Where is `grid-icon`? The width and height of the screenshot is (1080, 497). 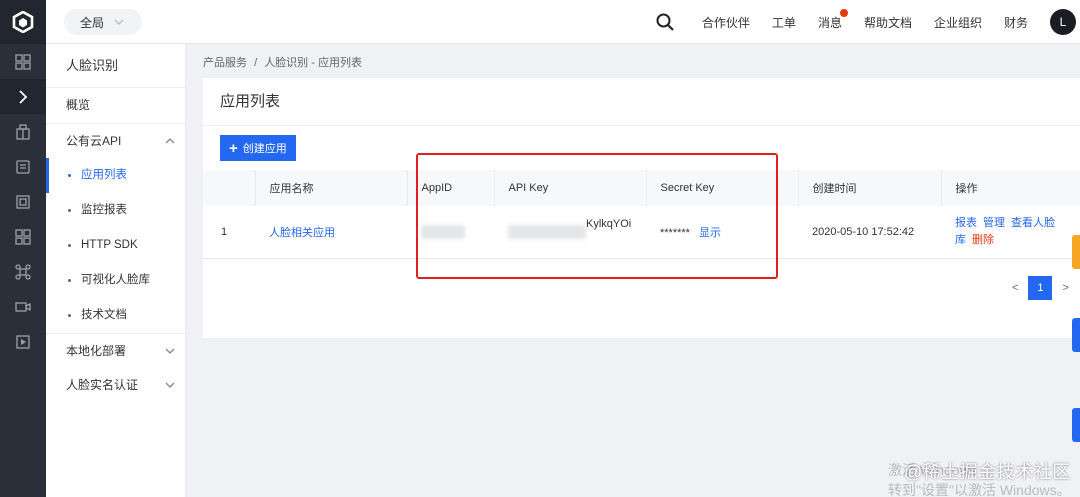 grid-icon is located at coordinates (23, 236).